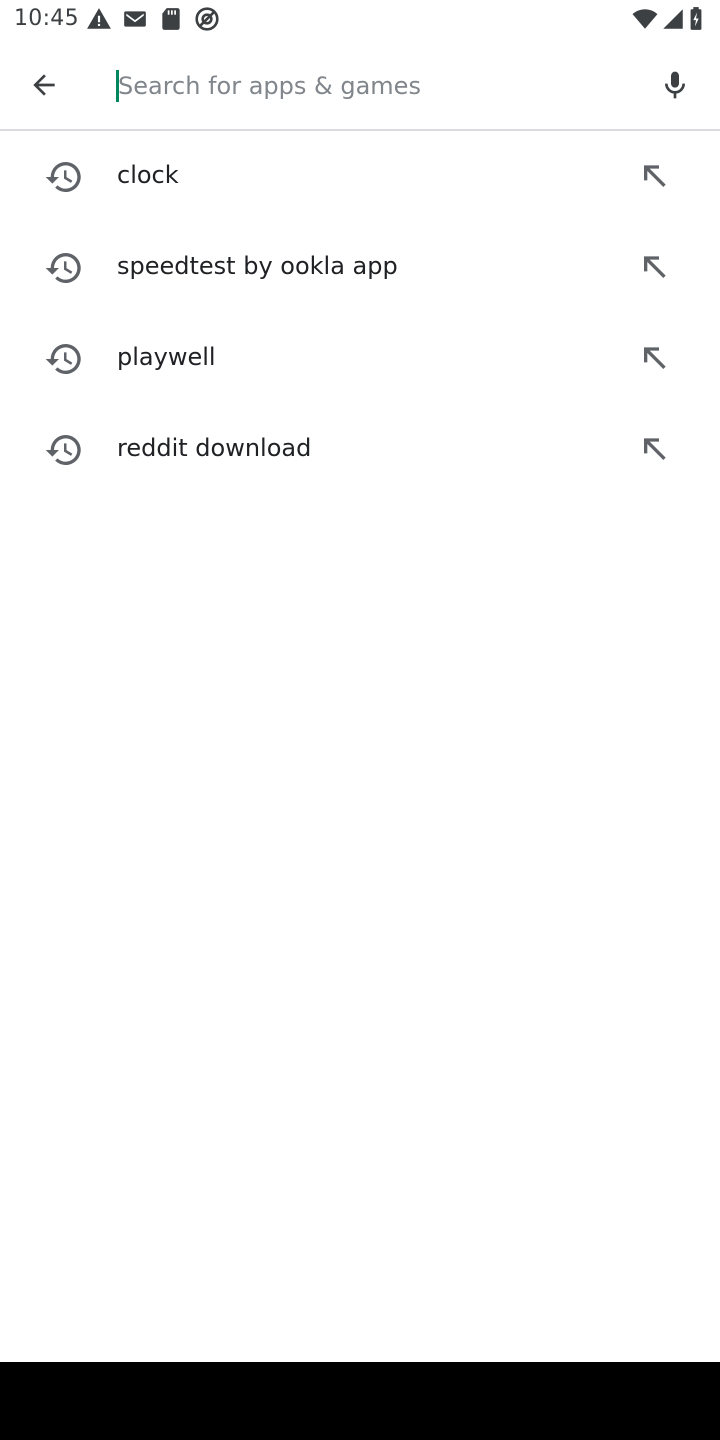 Image resolution: width=720 pixels, height=1440 pixels. I want to click on voice-search-button, so click(675, 85).